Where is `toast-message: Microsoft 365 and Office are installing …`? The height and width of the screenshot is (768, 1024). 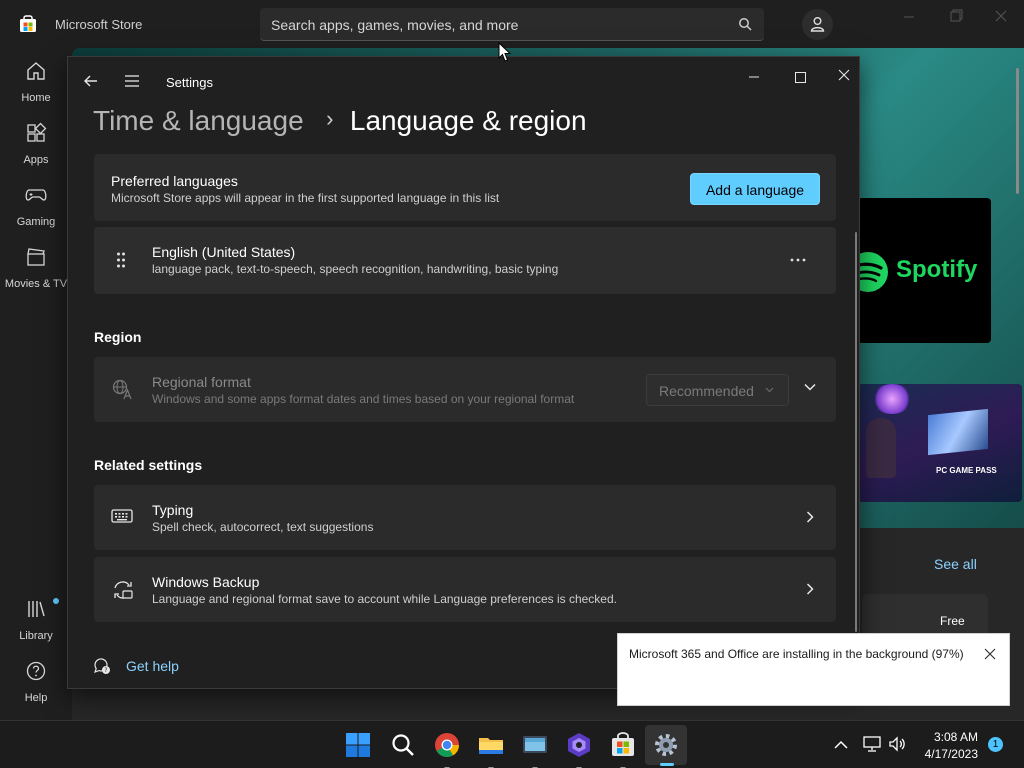 toast-message: Microsoft 365 and Office are installing … is located at coordinates (796, 654).